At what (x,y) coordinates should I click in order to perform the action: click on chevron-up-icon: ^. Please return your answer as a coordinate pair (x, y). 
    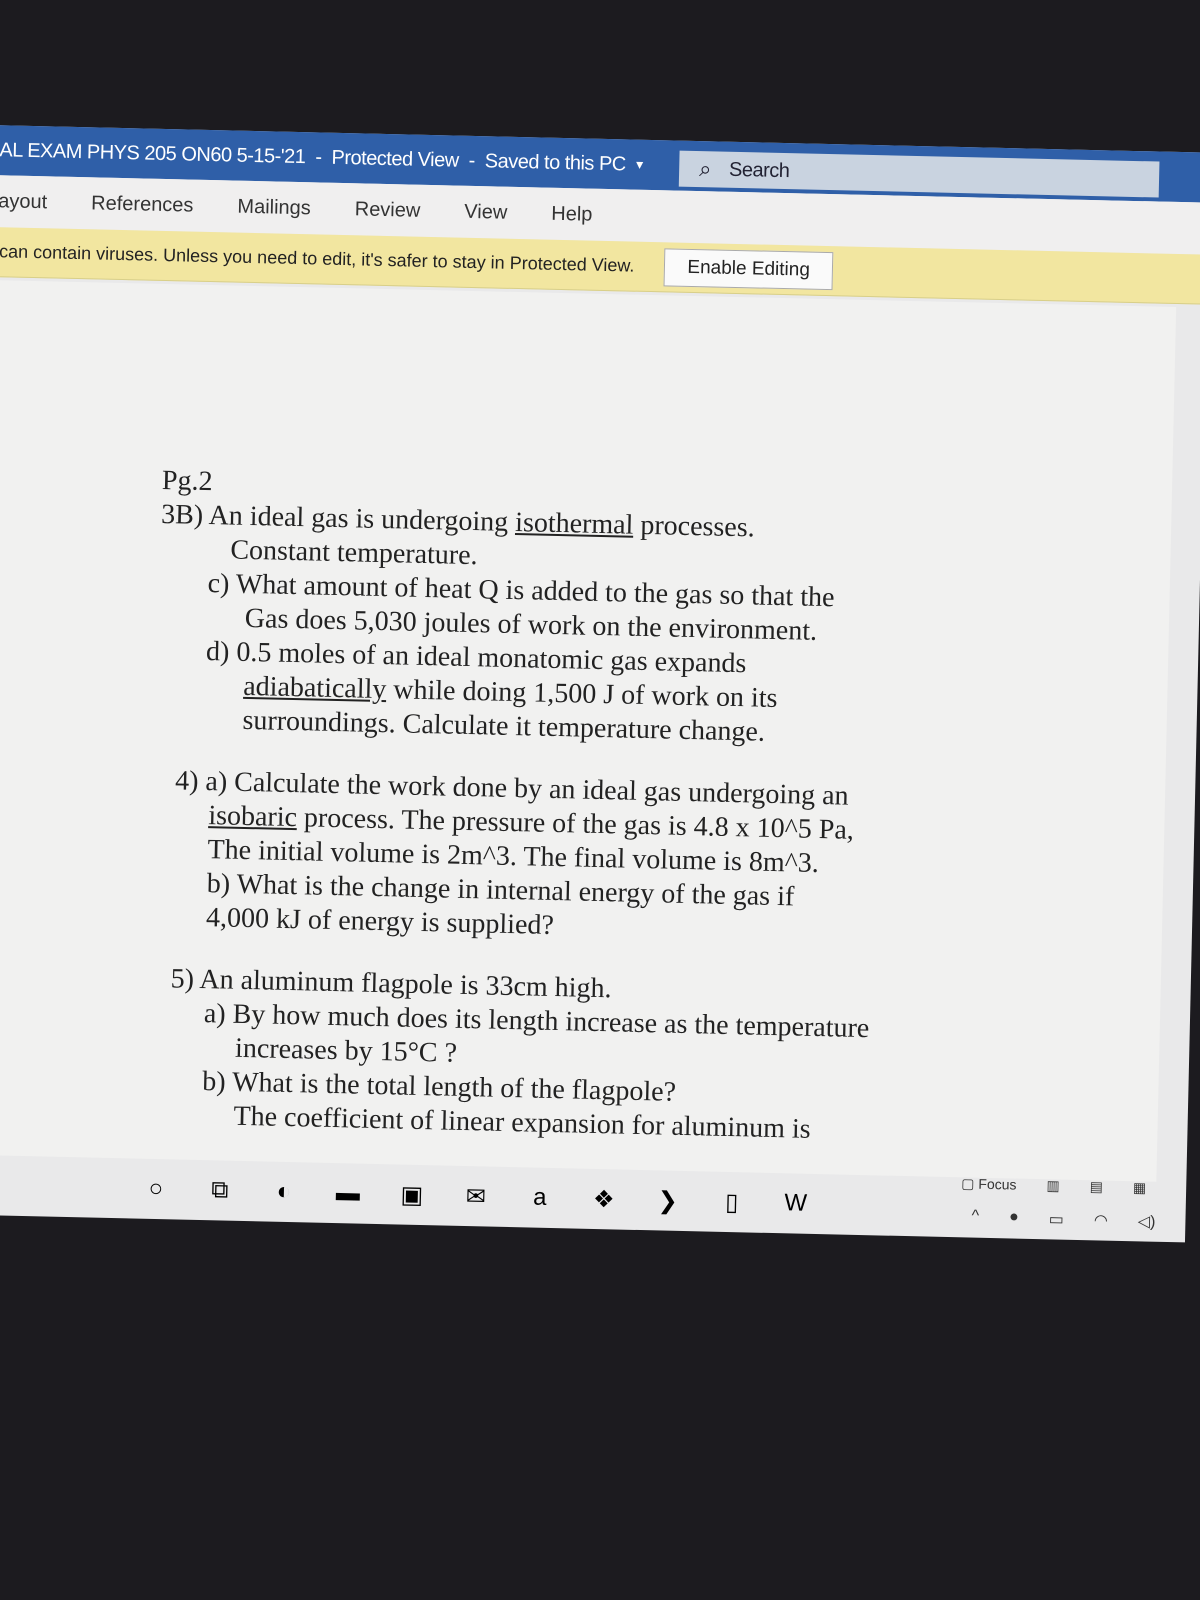
    Looking at the image, I should click on (975, 1218).